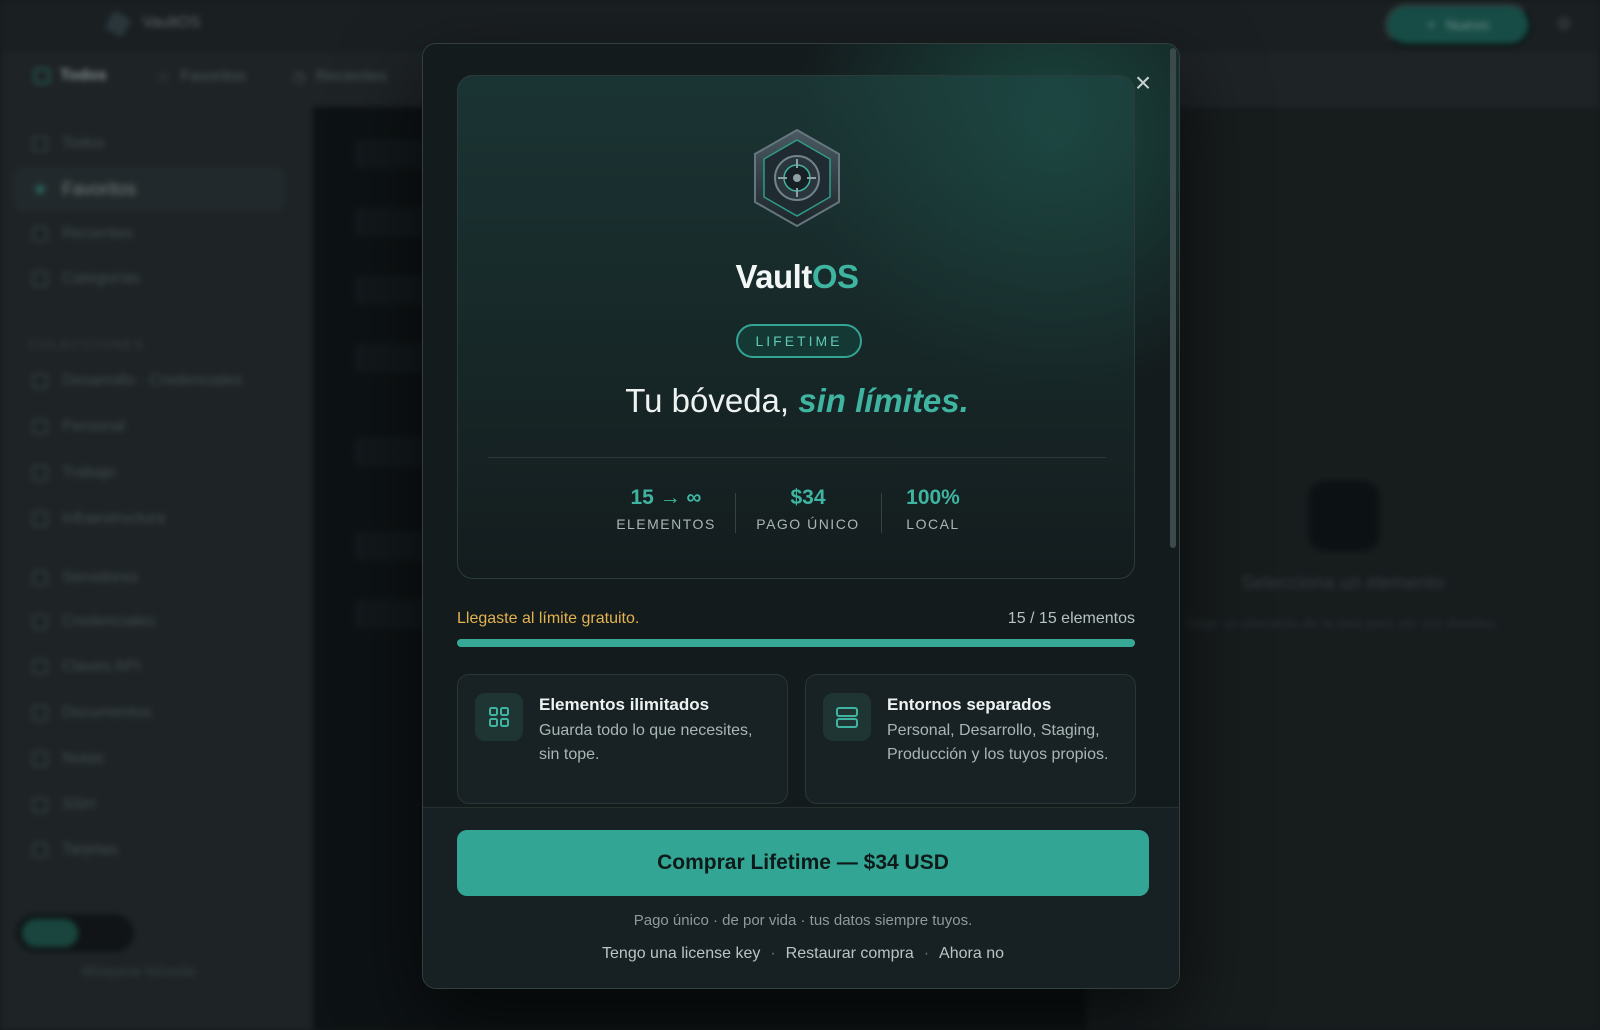  I want to click on buy-lifetime-button: Comprar Lifetime — $34 USD, so click(803, 863).